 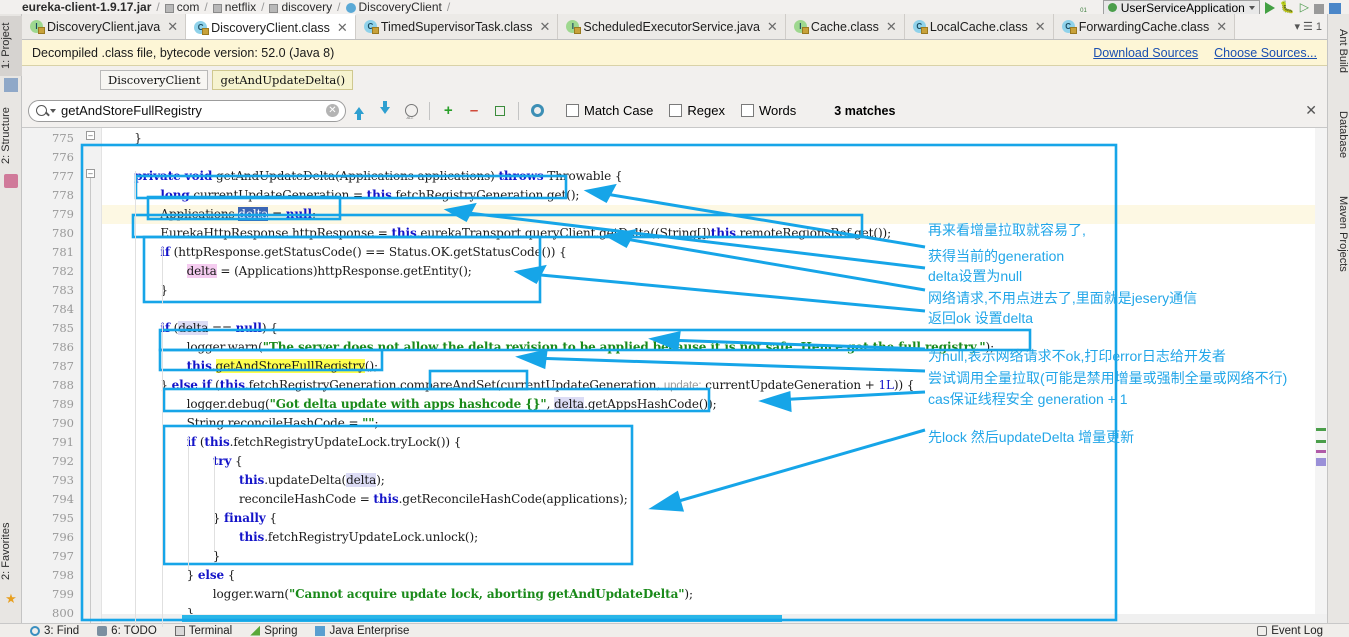 I want to click on tab-overflow-control: ▾ ☰ 1, so click(x=1310, y=26).